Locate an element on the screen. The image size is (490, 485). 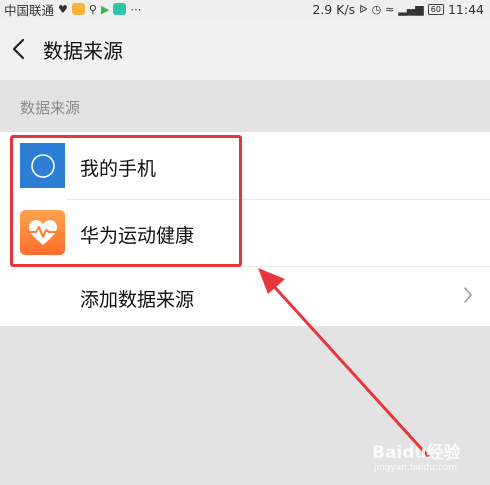
signal-icon: ▂▄▆ is located at coordinates (411, 9).